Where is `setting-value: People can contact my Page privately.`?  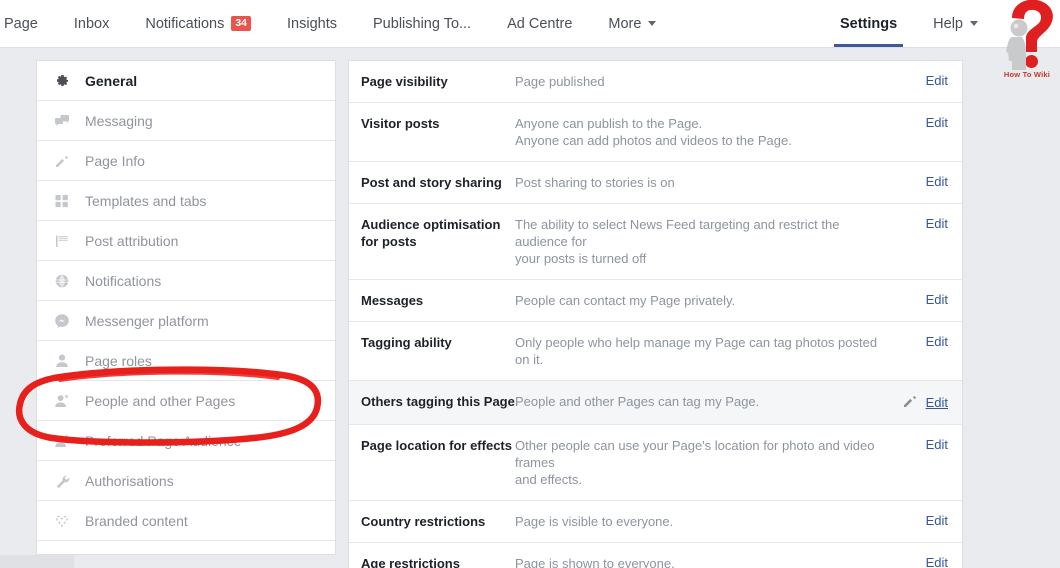
setting-value: People can contact my Page privately. is located at coordinates (705, 300).